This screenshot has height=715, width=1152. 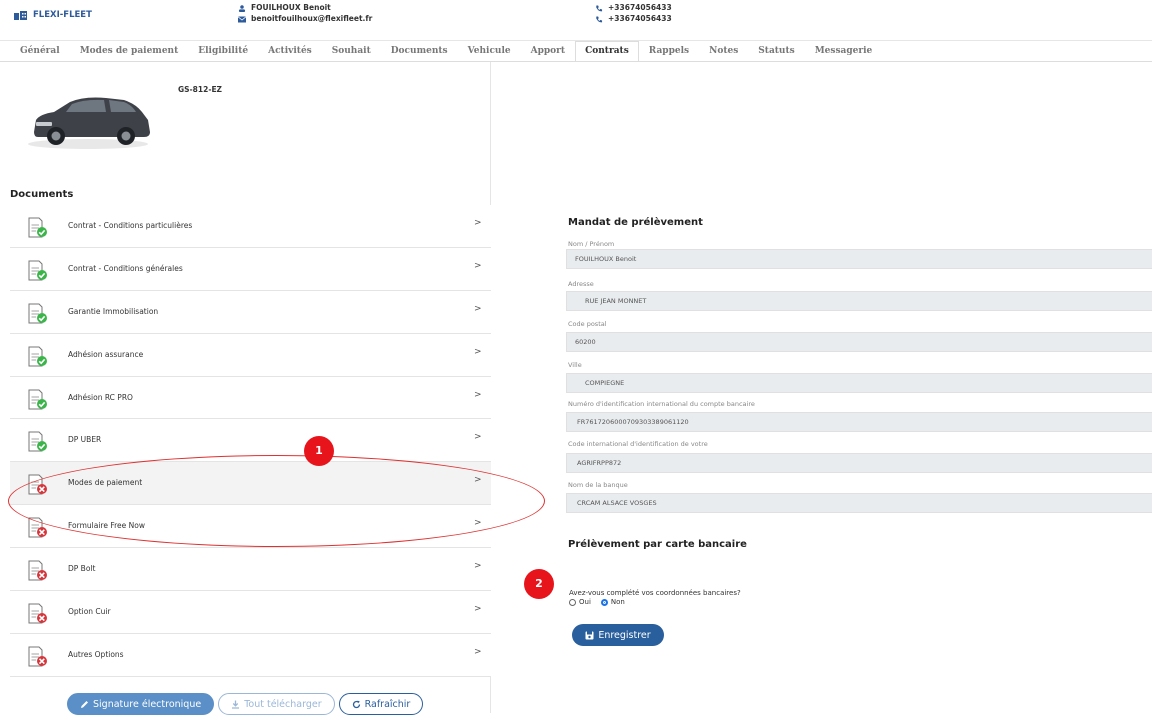 What do you see at coordinates (776, 51) in the screenshot?
I see `tab-statuts: Statuts` at bounding box center [776, 51].